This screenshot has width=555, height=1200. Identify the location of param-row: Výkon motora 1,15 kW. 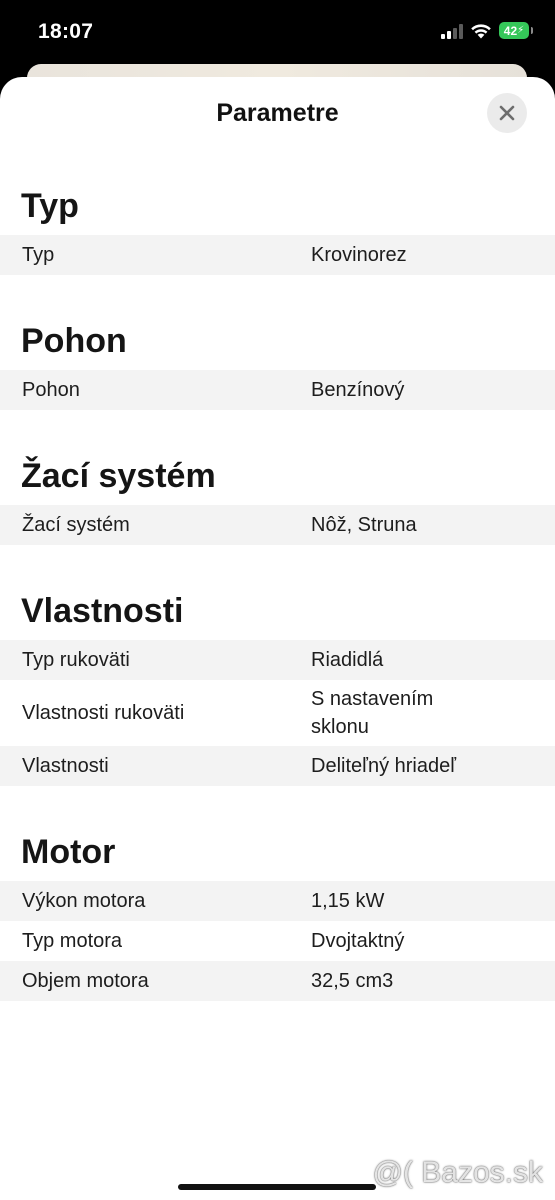
(277, 901).